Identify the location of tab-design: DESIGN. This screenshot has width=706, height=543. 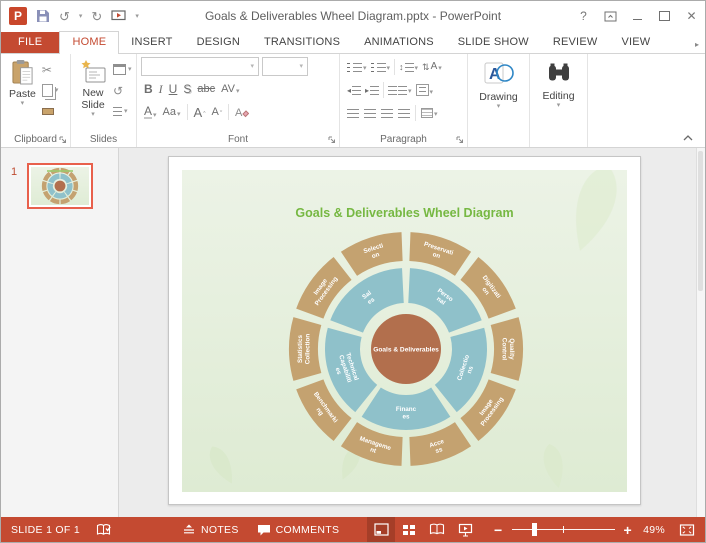
(218, 42).